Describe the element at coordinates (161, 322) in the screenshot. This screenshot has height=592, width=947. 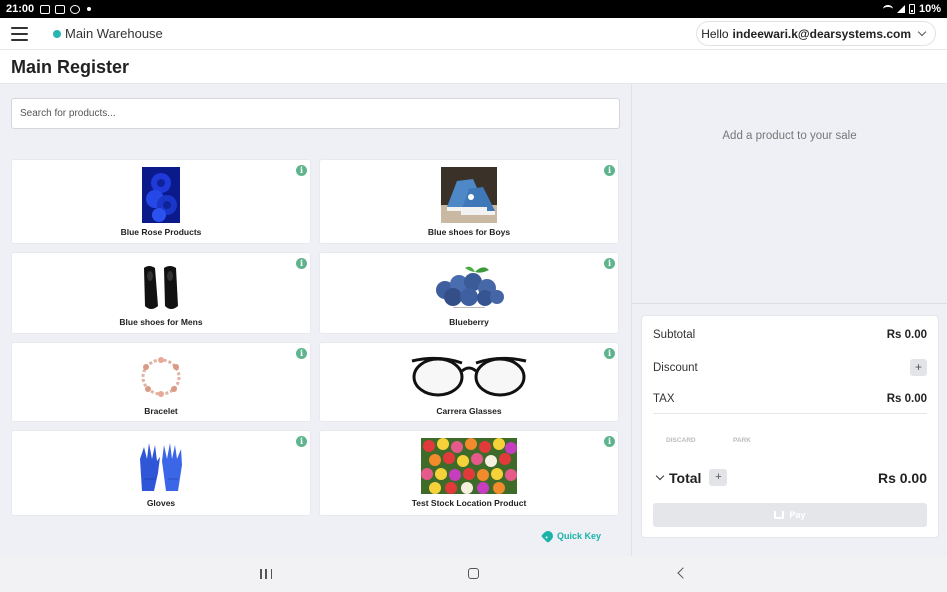
I see `product-name: Blue shoes for Mens` at that location.